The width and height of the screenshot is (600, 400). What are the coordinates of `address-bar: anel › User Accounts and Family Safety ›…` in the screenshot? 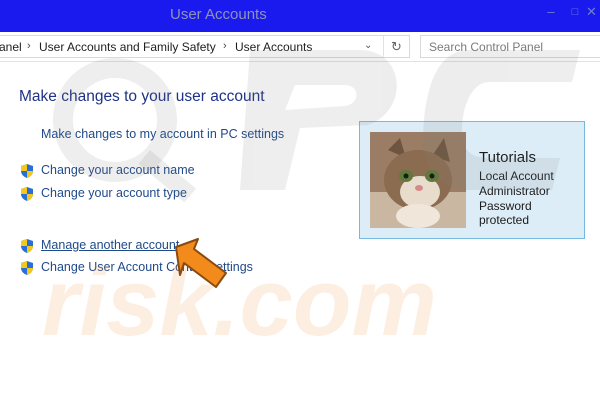 It's located at (205, 46).